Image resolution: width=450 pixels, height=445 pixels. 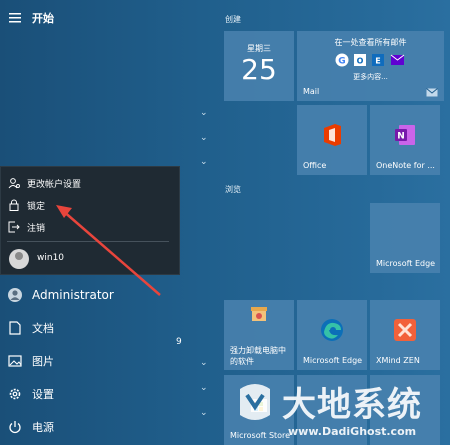 I want to click on watermark-brand: 大地系统, so click(x=352, y=405).